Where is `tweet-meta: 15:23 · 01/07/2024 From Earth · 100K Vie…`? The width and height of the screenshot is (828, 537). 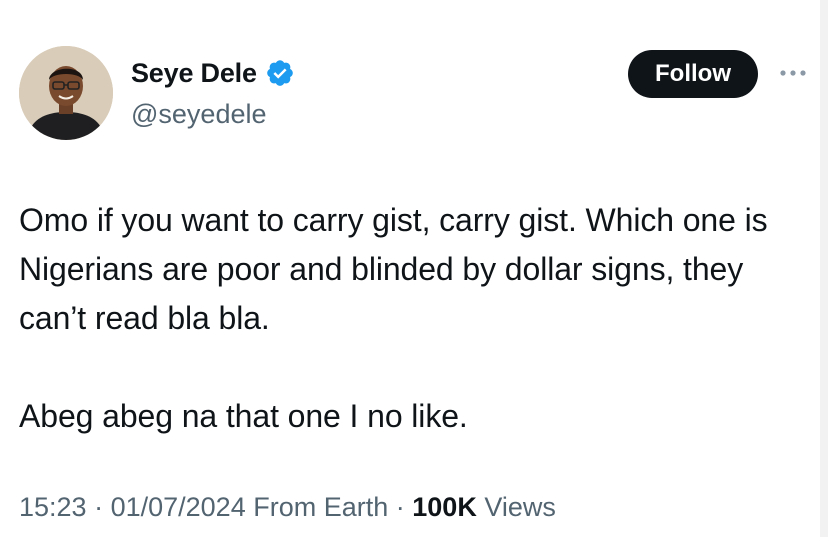
tweet-meta: 15:23 · 01/07/2024 From Earth · 100K Vie… is located at coordinates (287, 507).